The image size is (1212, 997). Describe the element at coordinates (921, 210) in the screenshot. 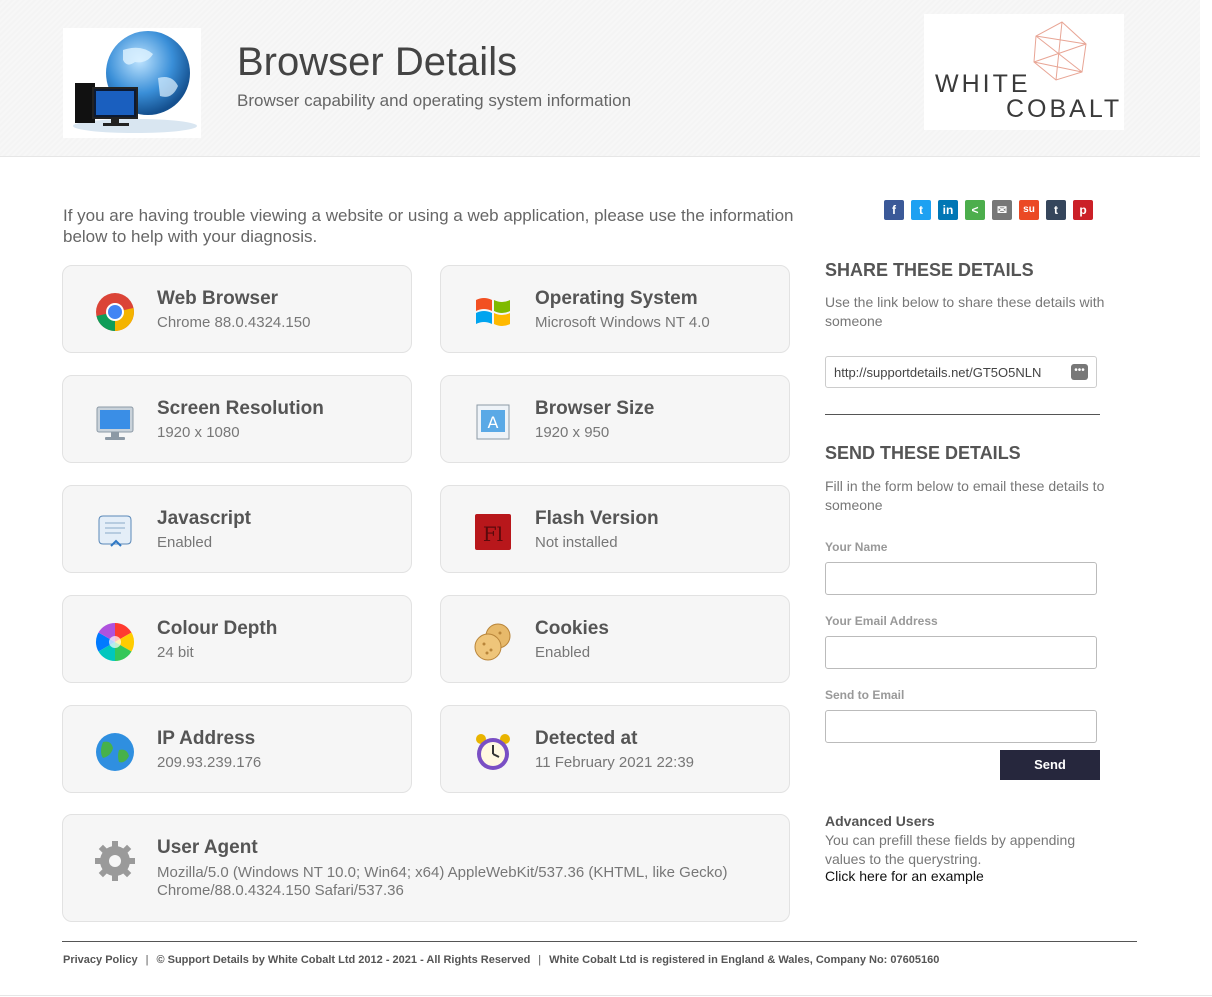

I see `twitter-icon: t` at that location.